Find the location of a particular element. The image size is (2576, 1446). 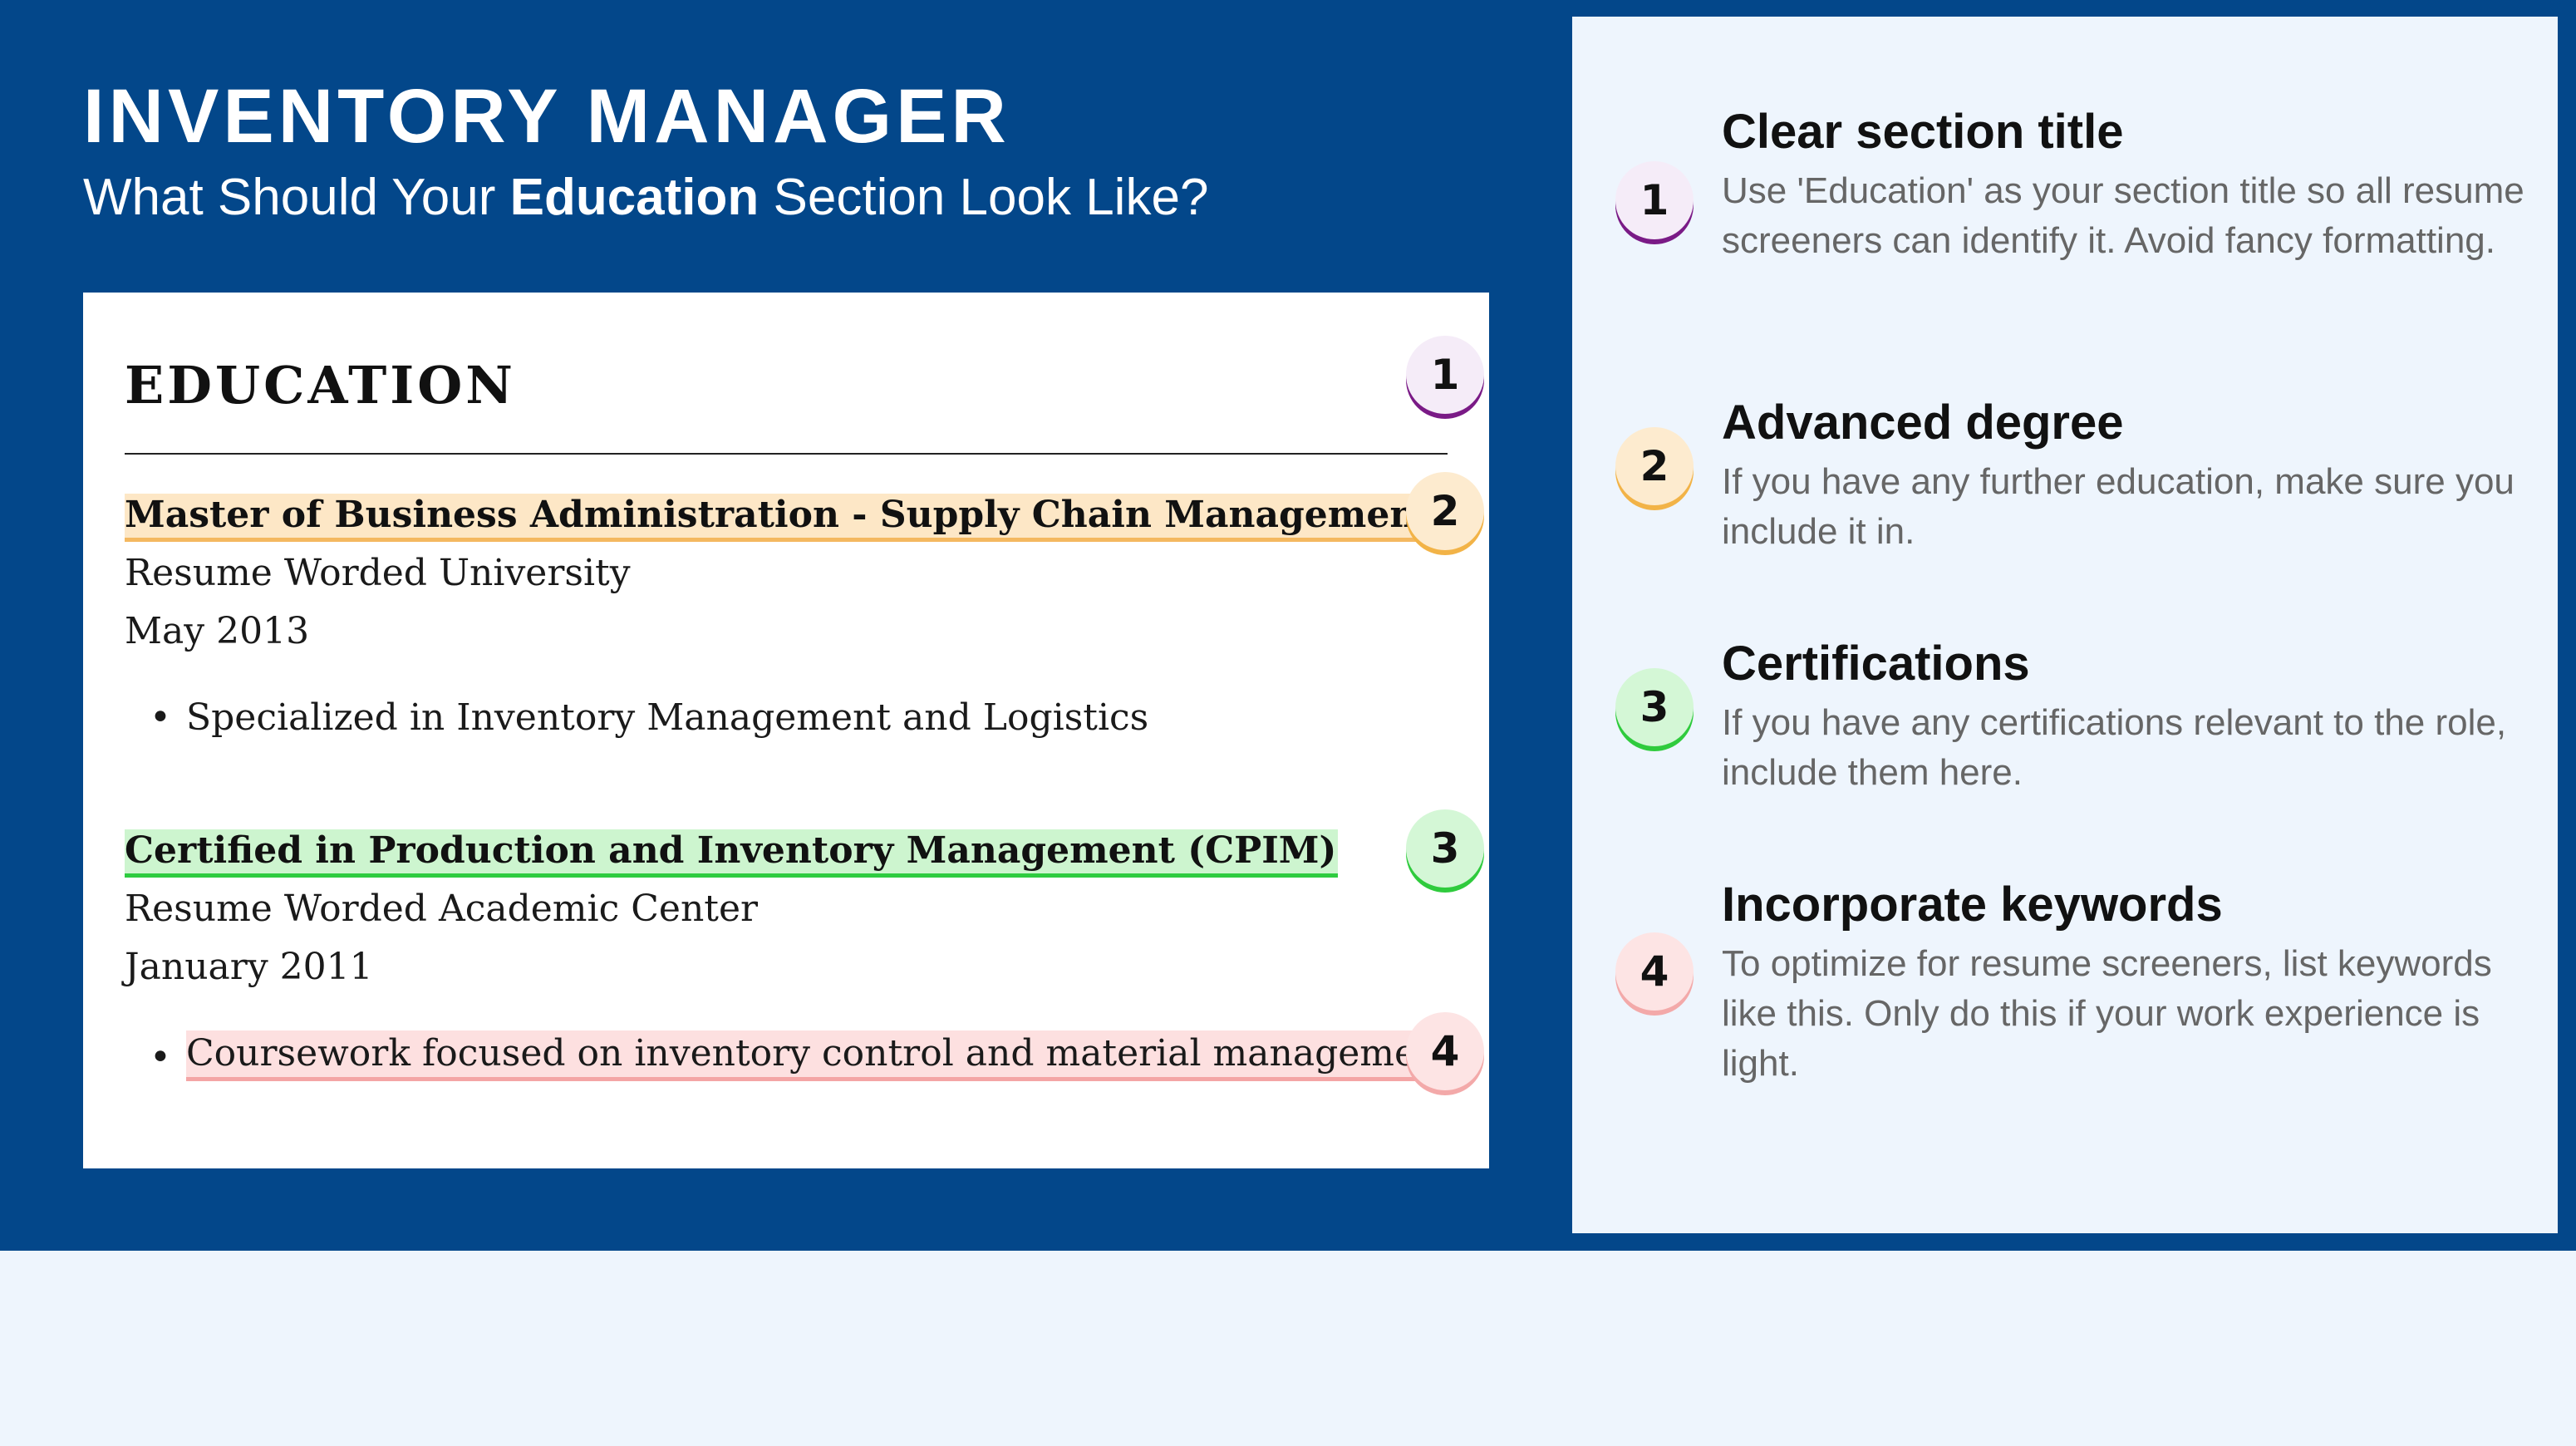

badge-2: 2 is located at coordinates (1445, 511).